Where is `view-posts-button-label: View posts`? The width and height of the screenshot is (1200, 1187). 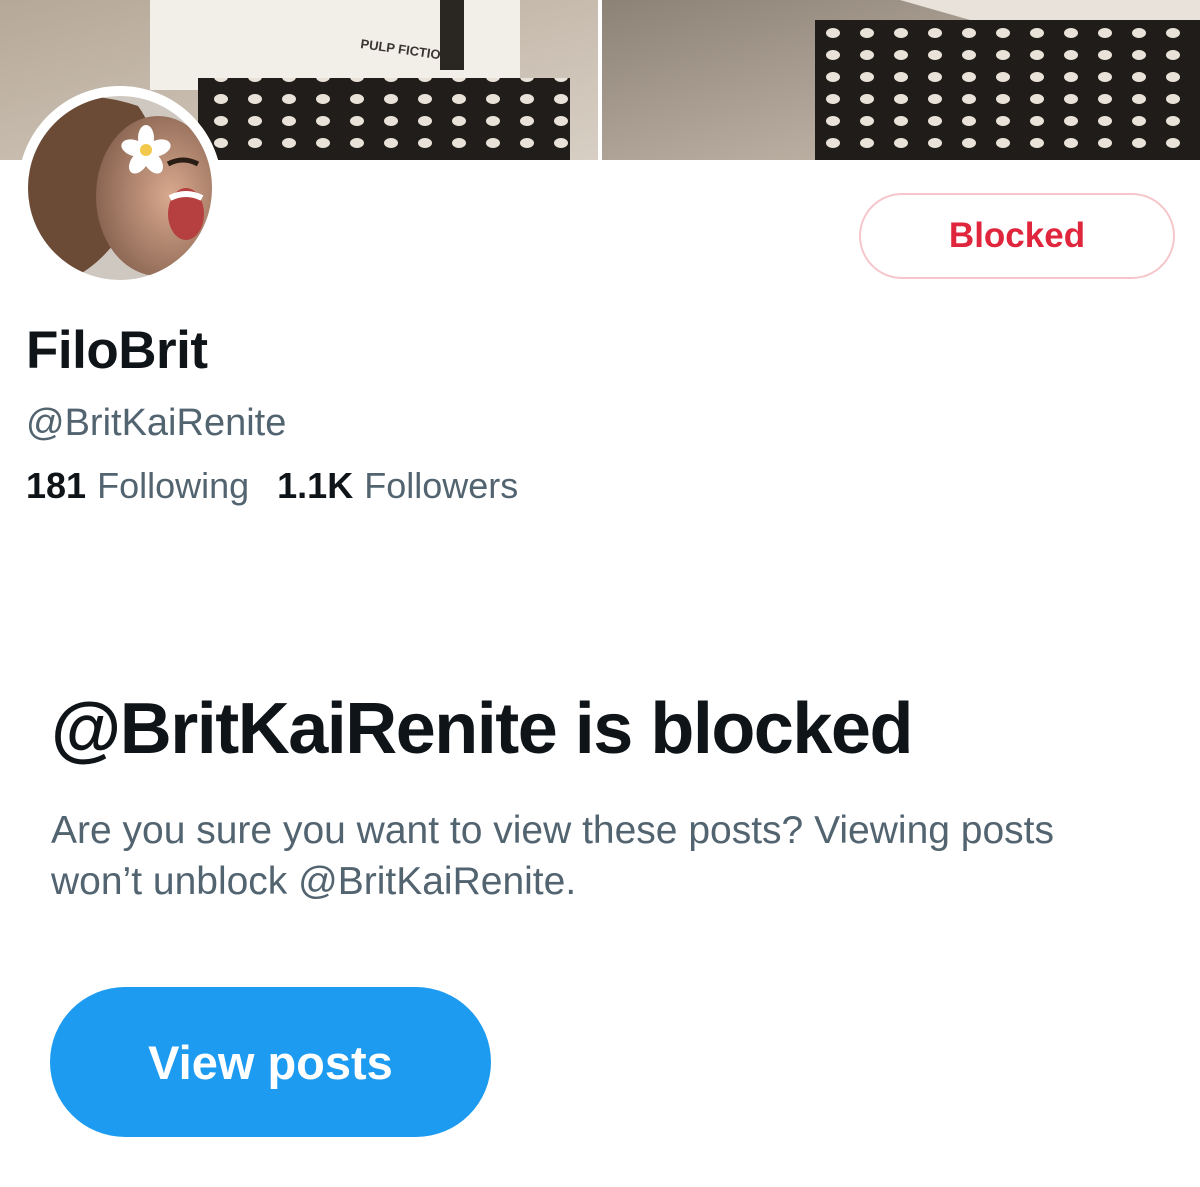 view-posts-button-label: View posts is located at coordinates (270, 1062).